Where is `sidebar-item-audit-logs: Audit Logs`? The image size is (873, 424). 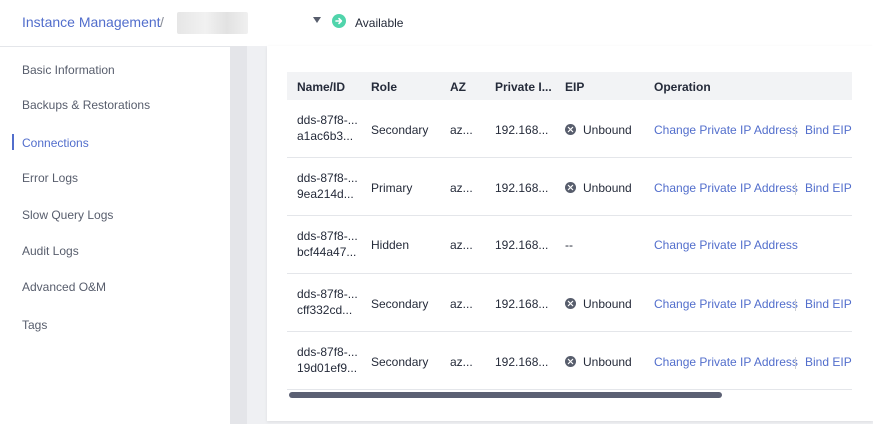 sidebar-item-audit-logs: Audit Logs is located at coordinates (50, 251).